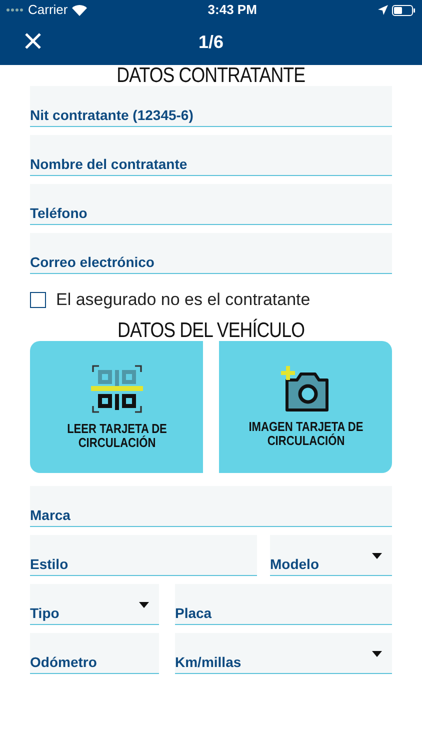 The height and width of the screenshot is (750, 422). I want to click on location-arrow-icon, so click(383, 10).